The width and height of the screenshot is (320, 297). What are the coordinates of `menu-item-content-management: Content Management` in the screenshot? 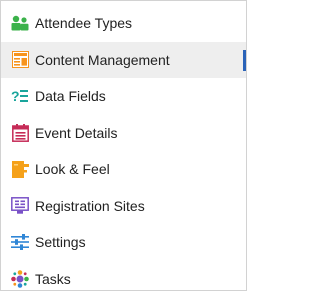 It's located at (123, 60).